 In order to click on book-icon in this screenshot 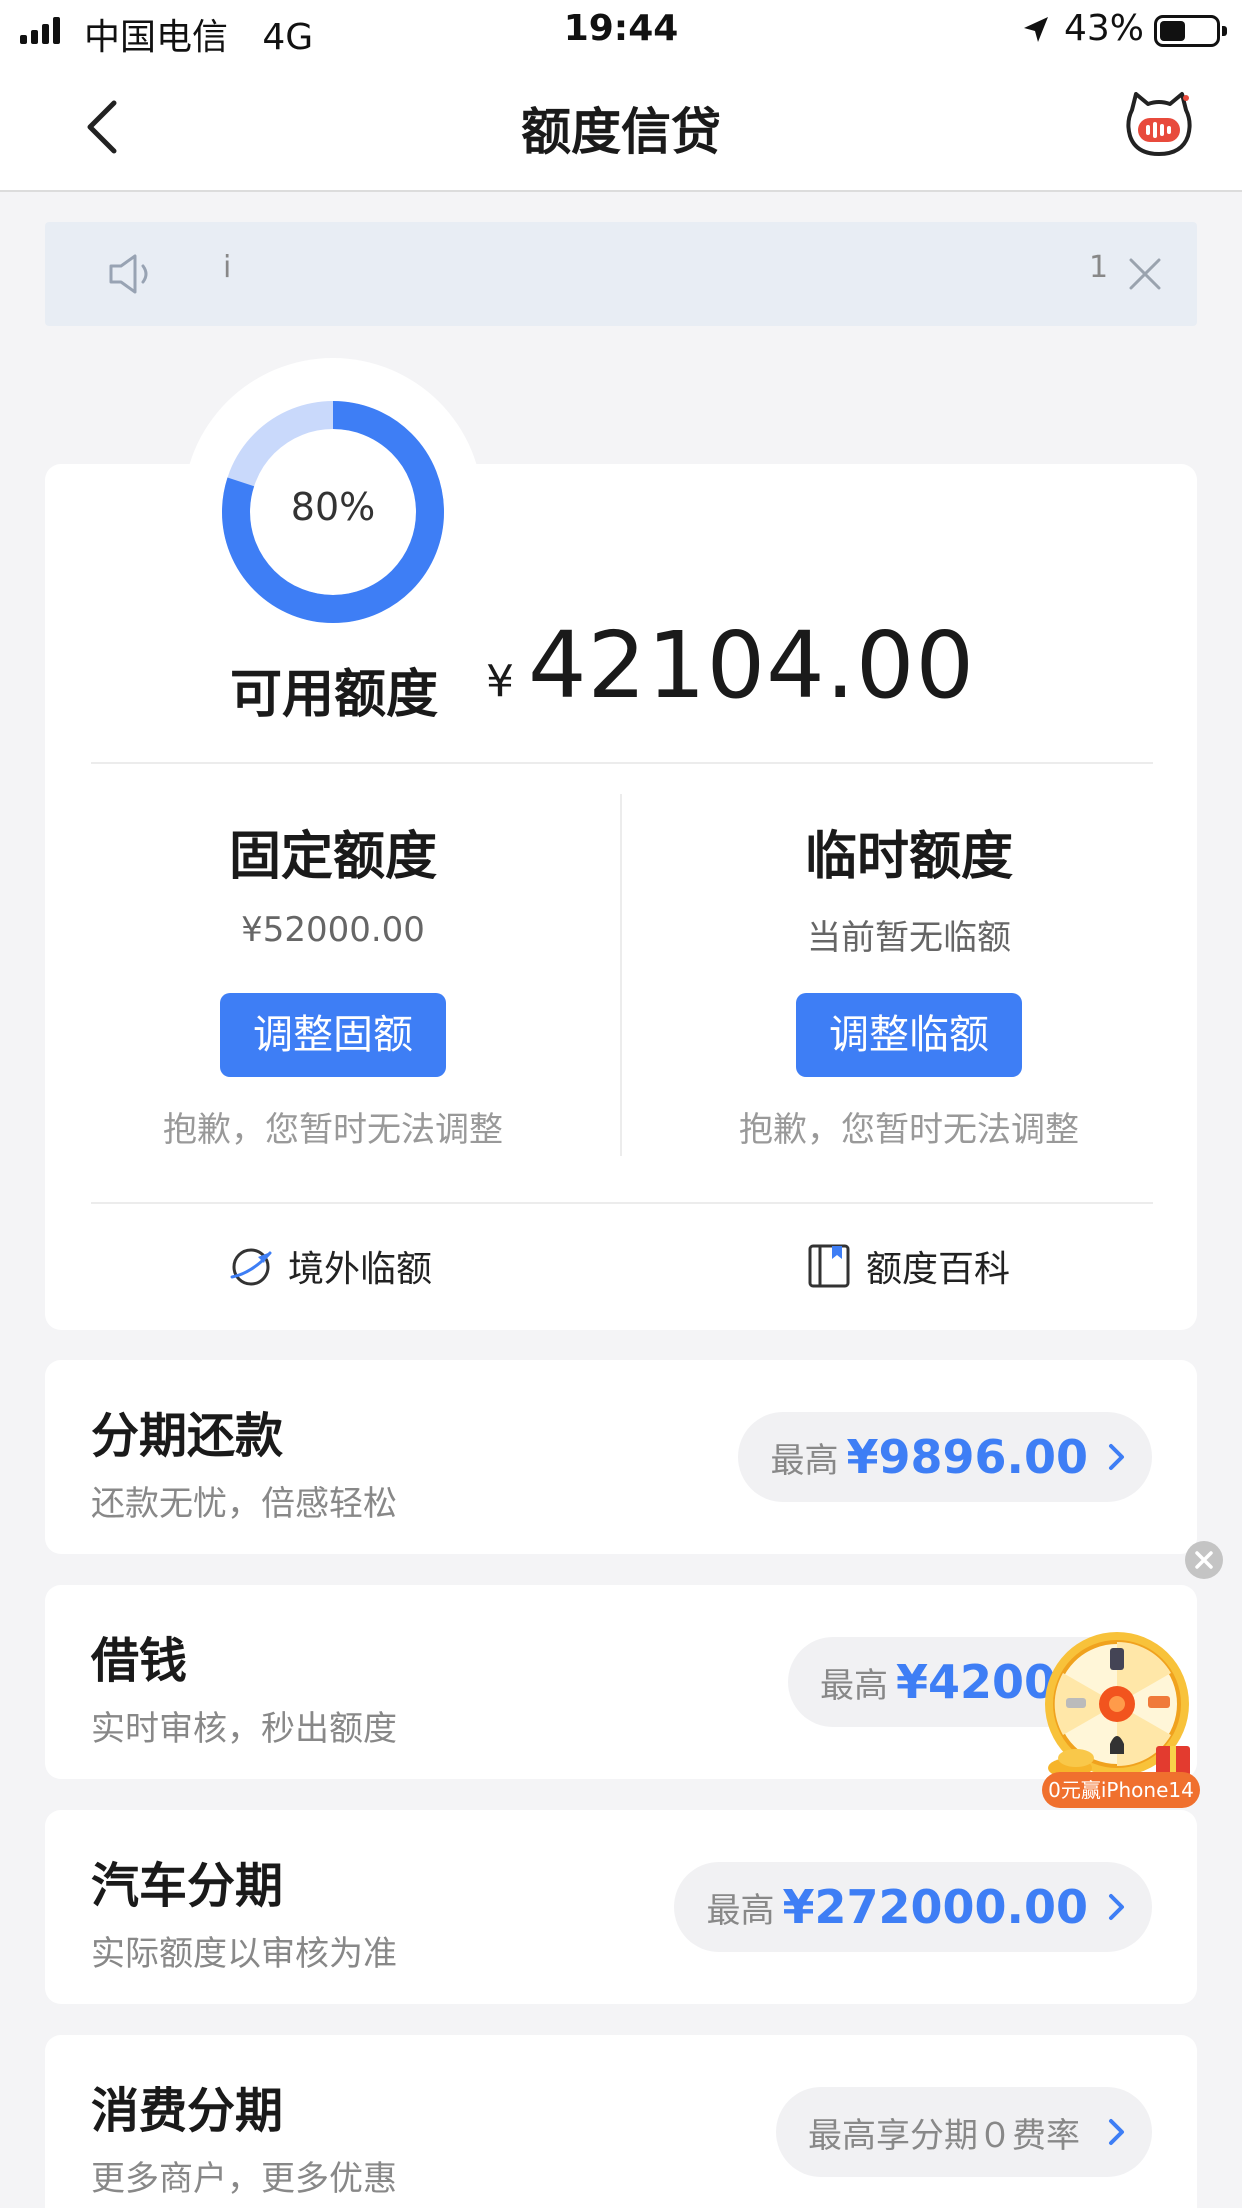, I will do `click(829, 1266)`.